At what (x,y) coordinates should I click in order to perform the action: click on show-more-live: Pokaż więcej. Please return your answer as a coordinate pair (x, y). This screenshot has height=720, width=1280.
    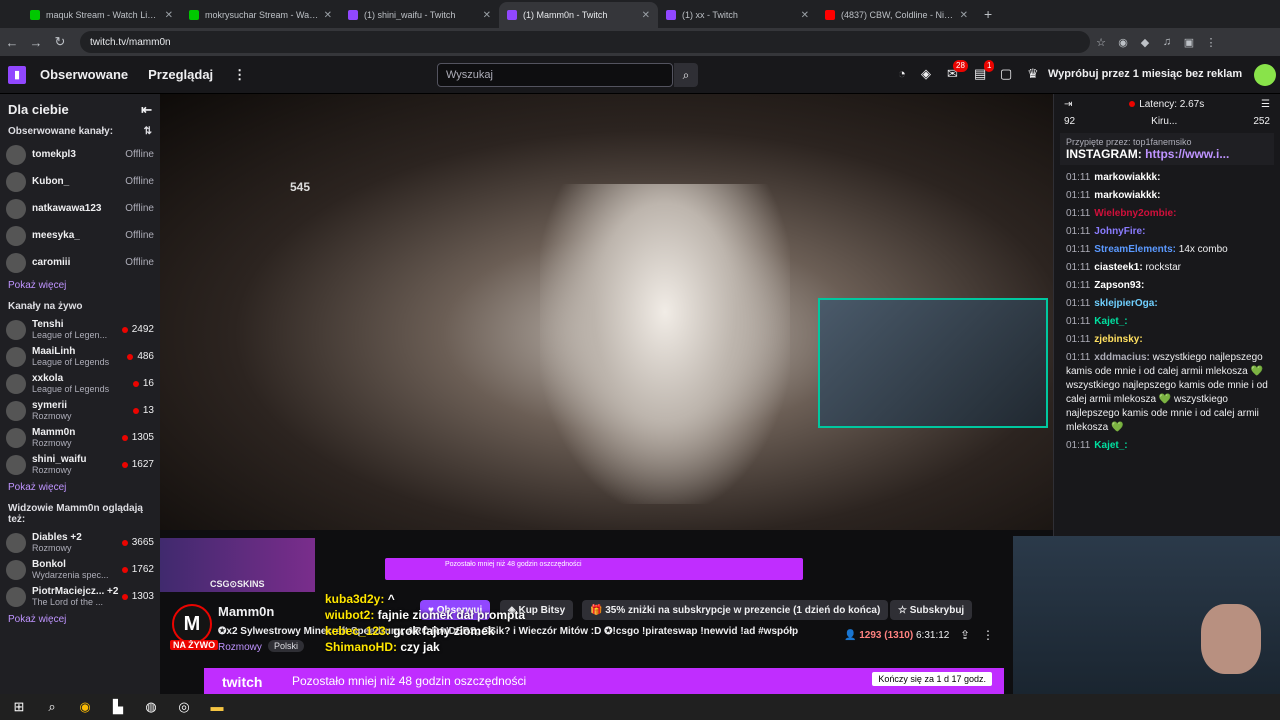
    Looking at the image, I should click on (80, 488).